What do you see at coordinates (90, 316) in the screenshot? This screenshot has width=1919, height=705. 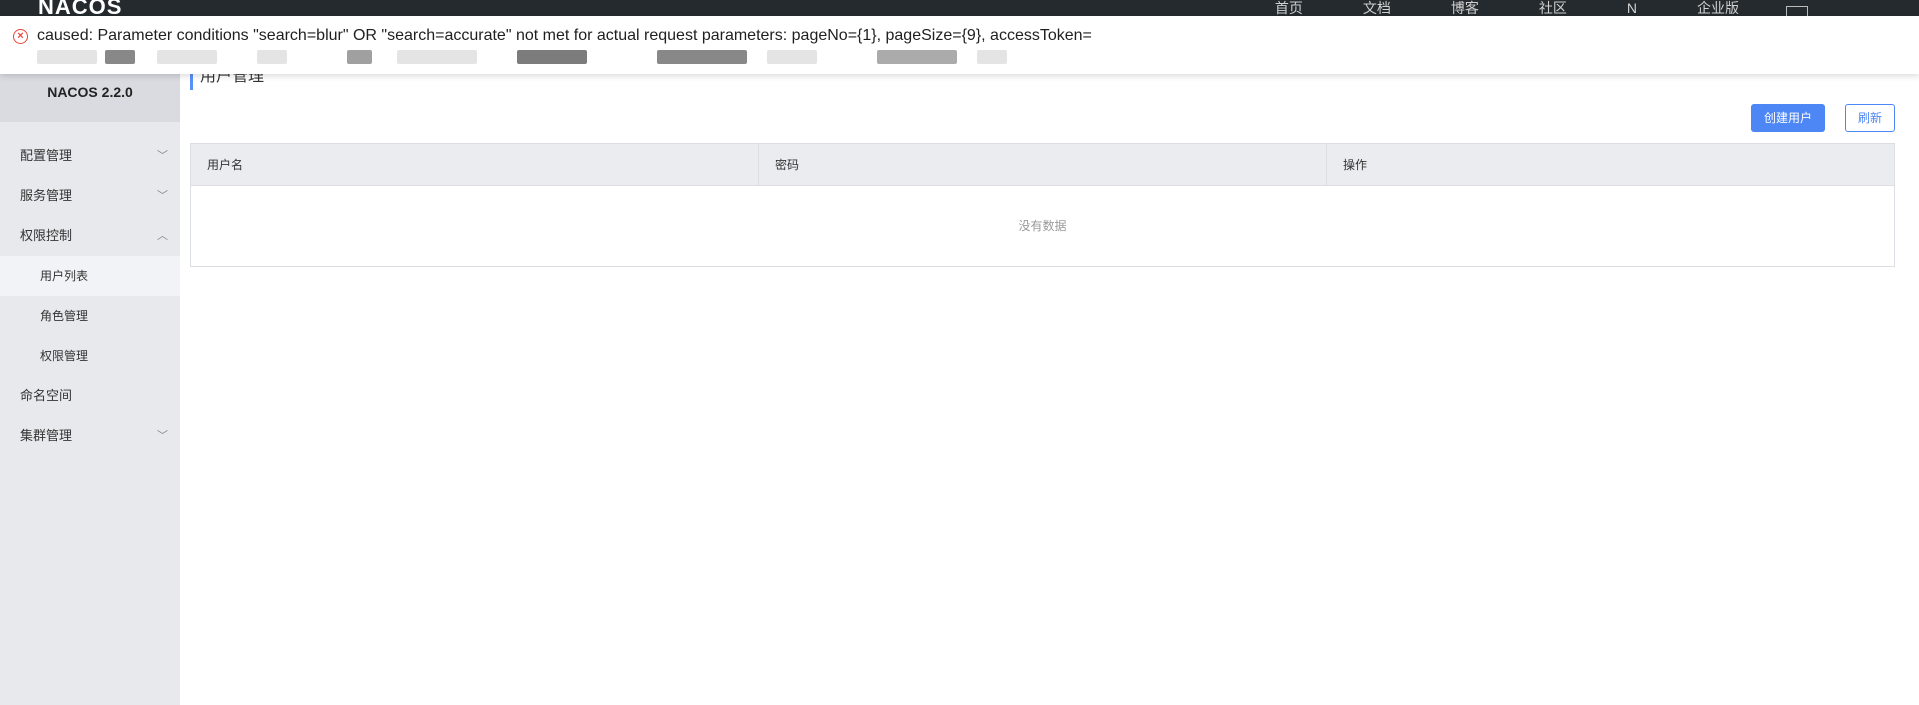 I see `sidebar-item-role: 角色管理` at bounding box center [90, 316].